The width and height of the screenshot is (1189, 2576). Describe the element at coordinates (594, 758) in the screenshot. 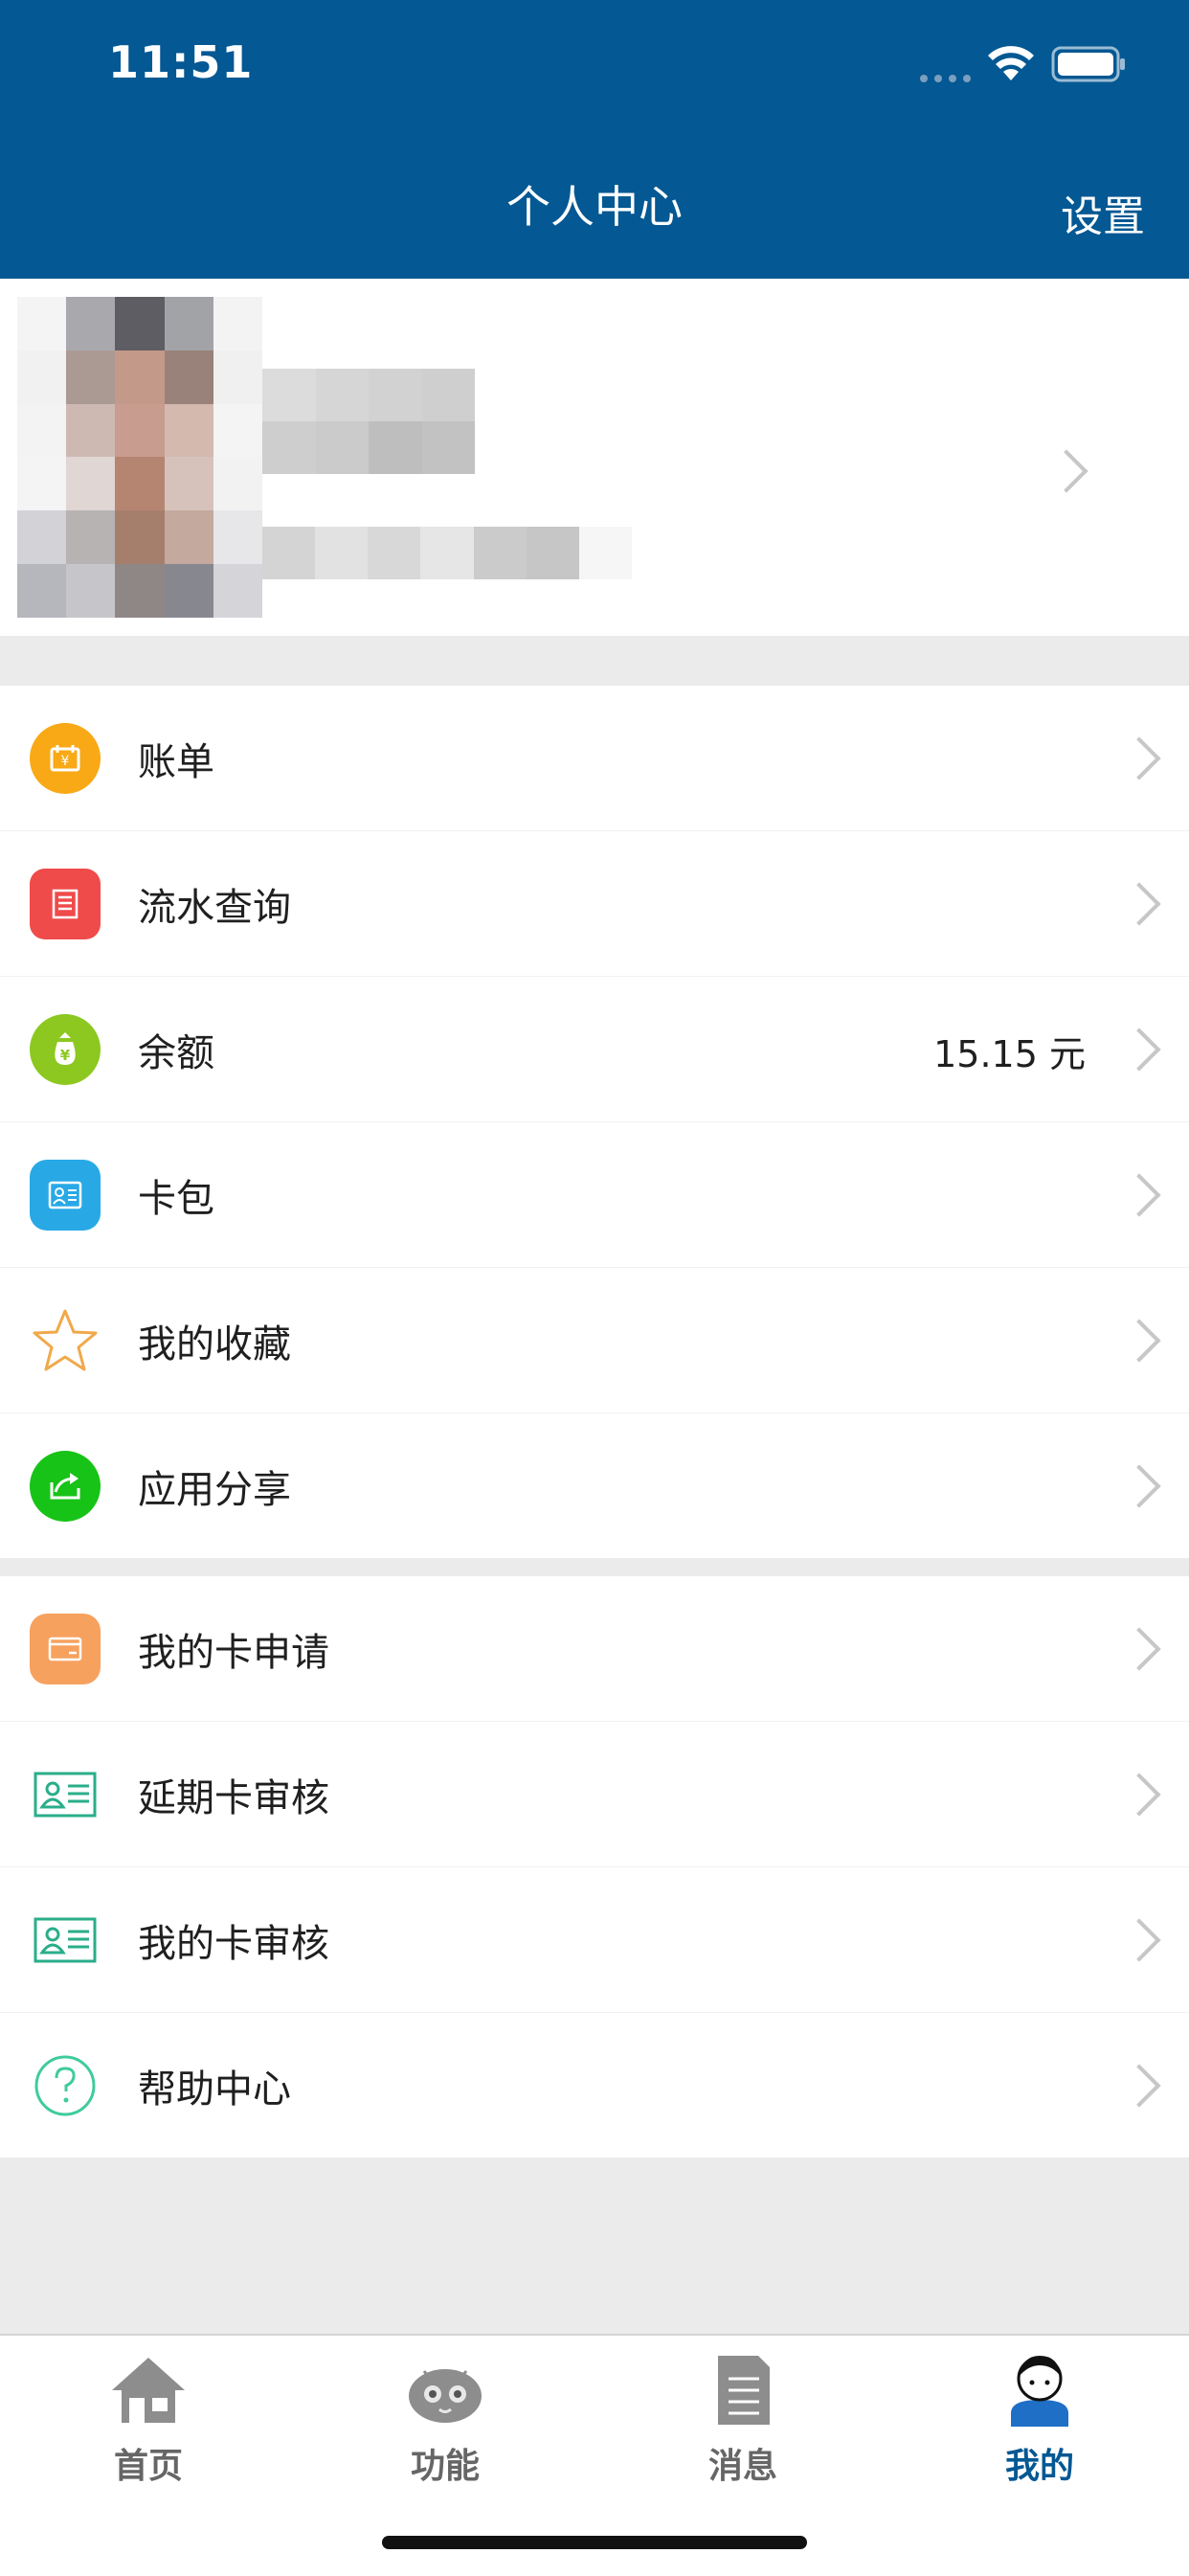

I see `menu-item-bill: ¥ 账单` at that location.